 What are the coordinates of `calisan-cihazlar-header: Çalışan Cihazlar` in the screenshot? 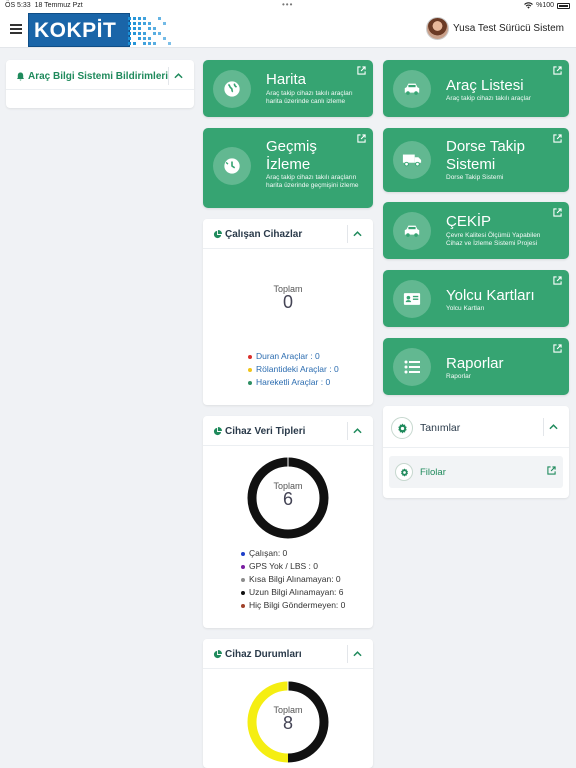 It's located at (288, 234).